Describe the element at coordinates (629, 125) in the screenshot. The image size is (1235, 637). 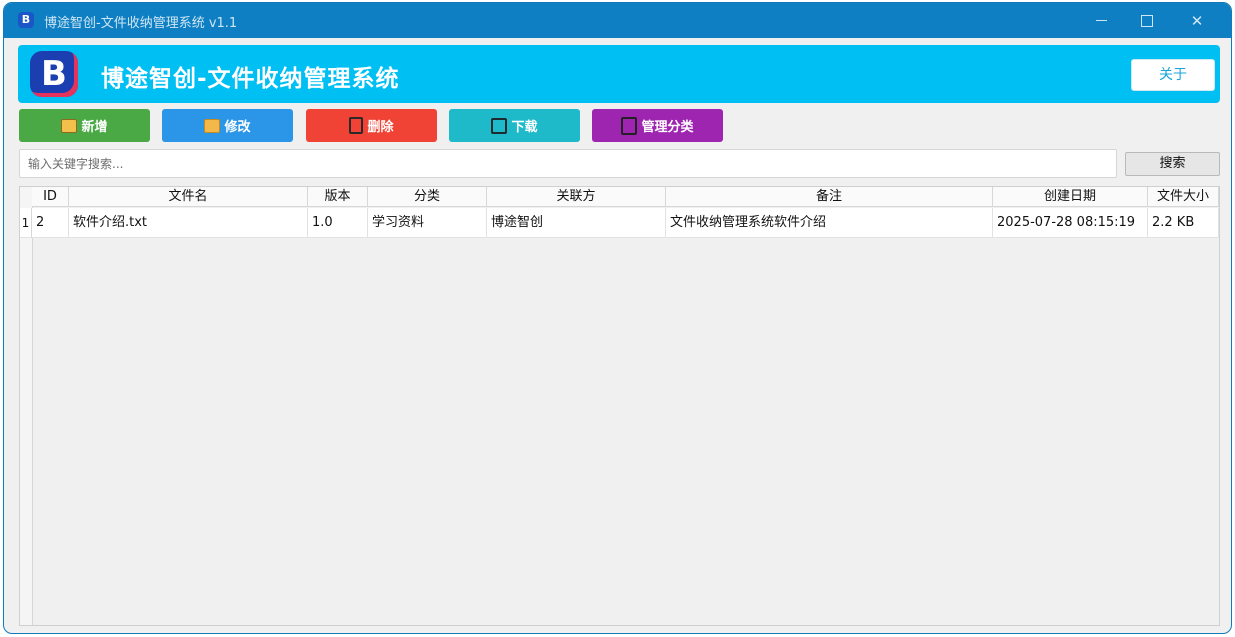
I see `category-icon` at that location.